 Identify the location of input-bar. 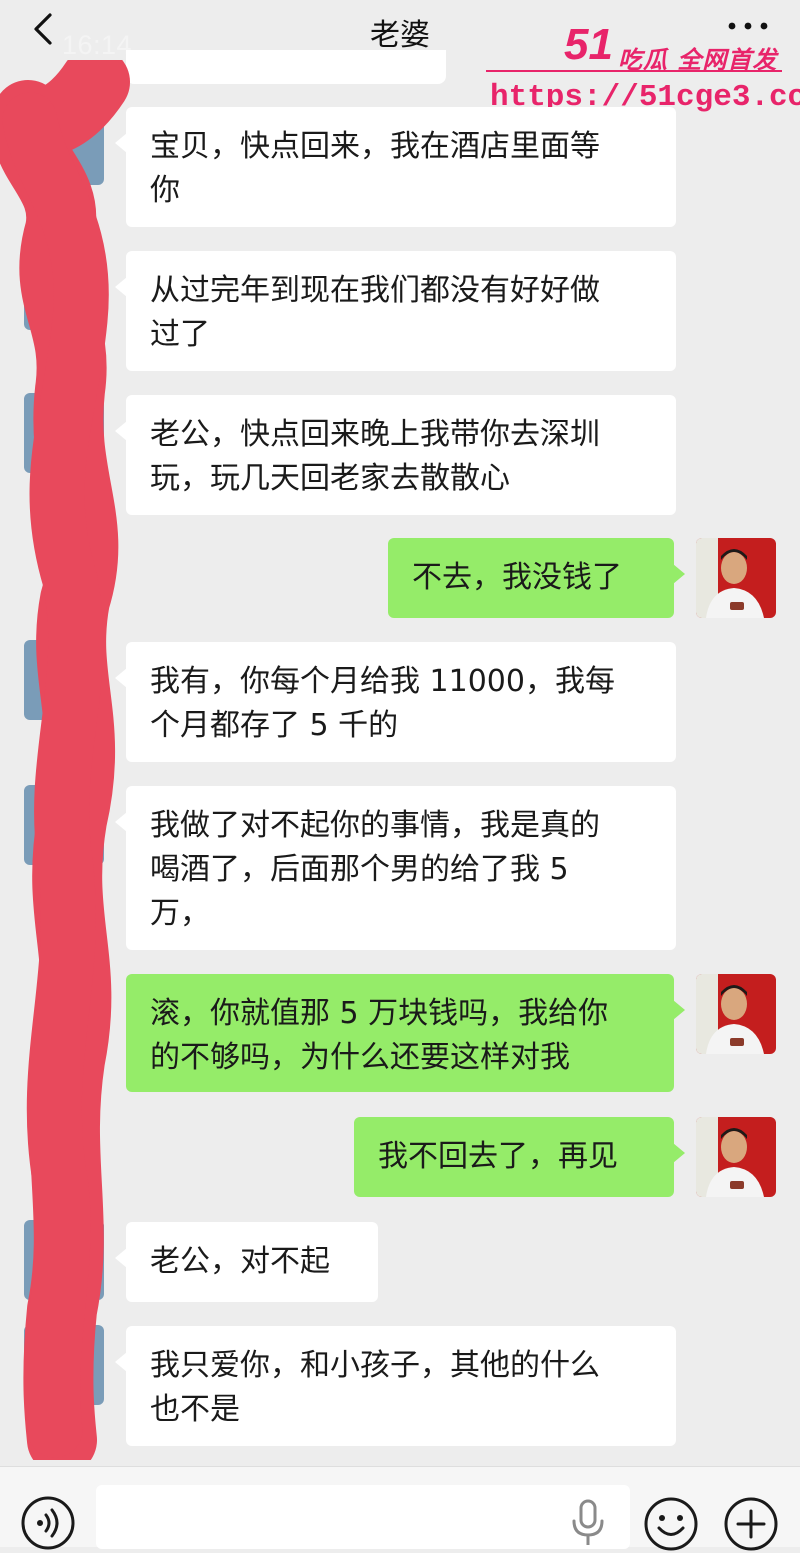
(400, 1508).